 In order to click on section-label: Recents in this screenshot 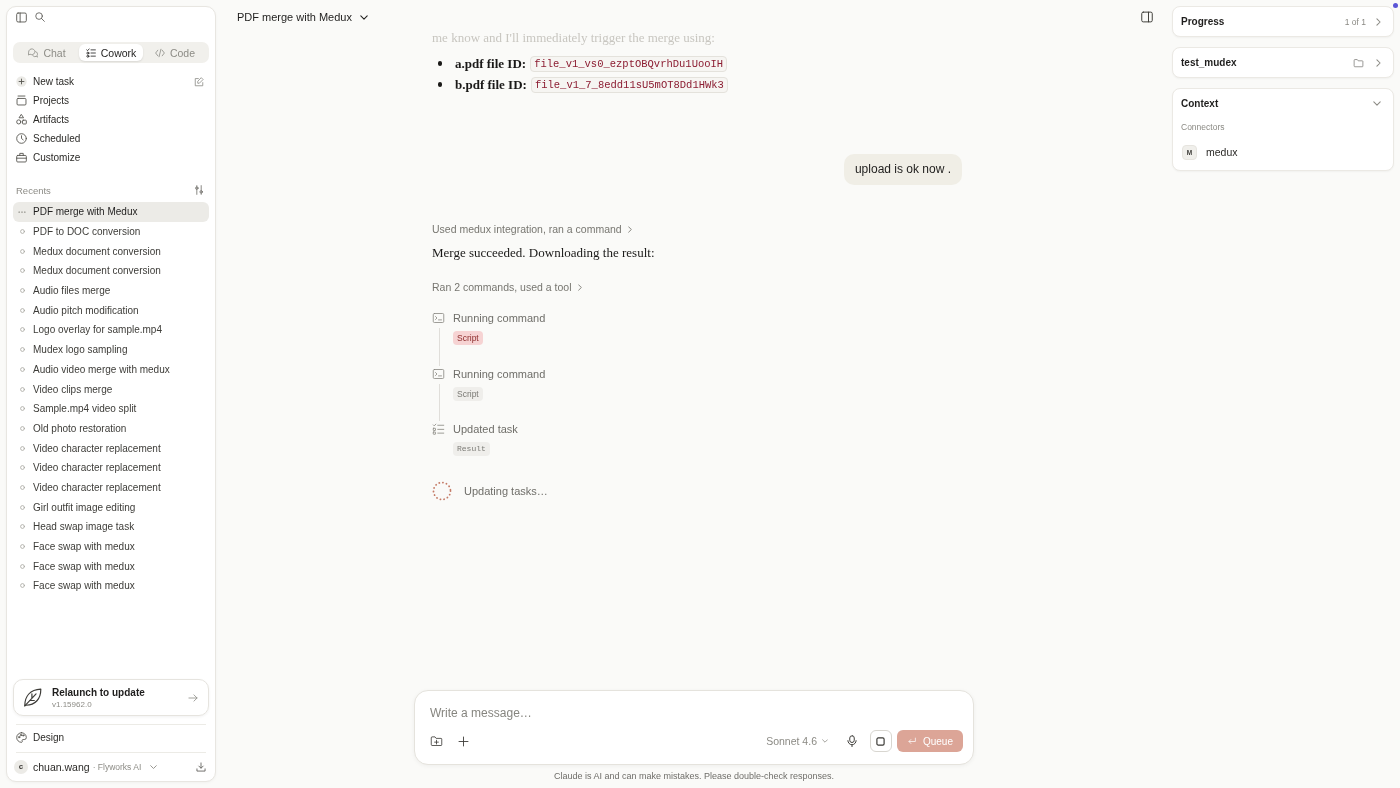, I will do `click(33, 190)`.